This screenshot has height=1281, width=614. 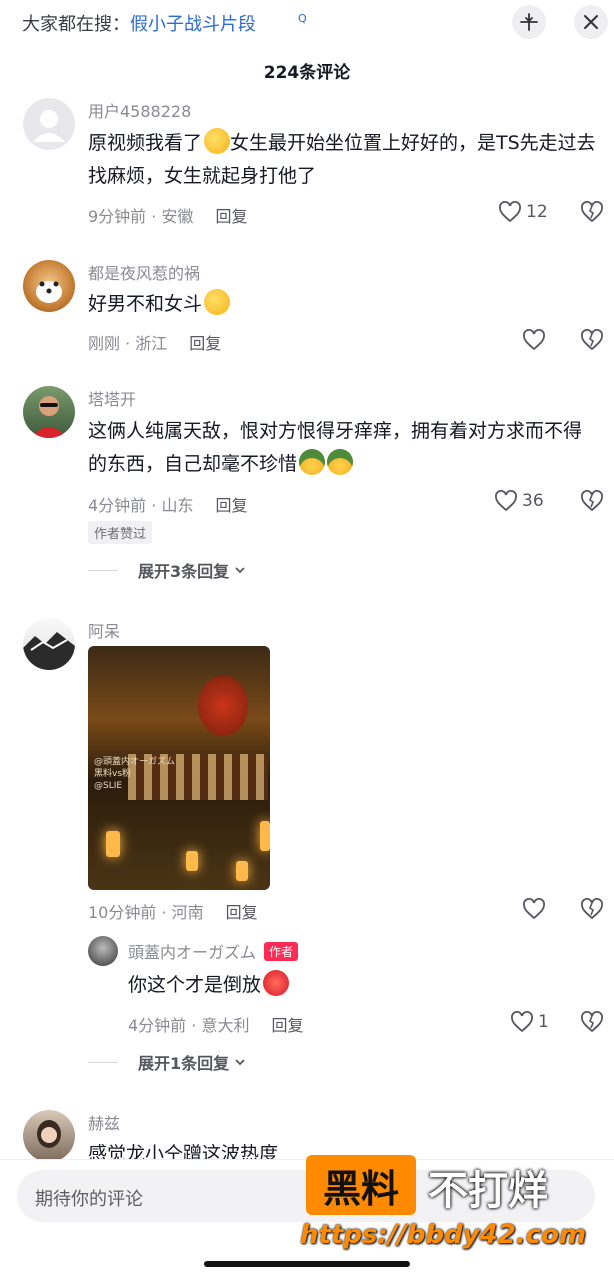 What do you see at coordinates (537, 212) in the screenshot?
I see `like-count: 12` at bounding box center [537, 212].